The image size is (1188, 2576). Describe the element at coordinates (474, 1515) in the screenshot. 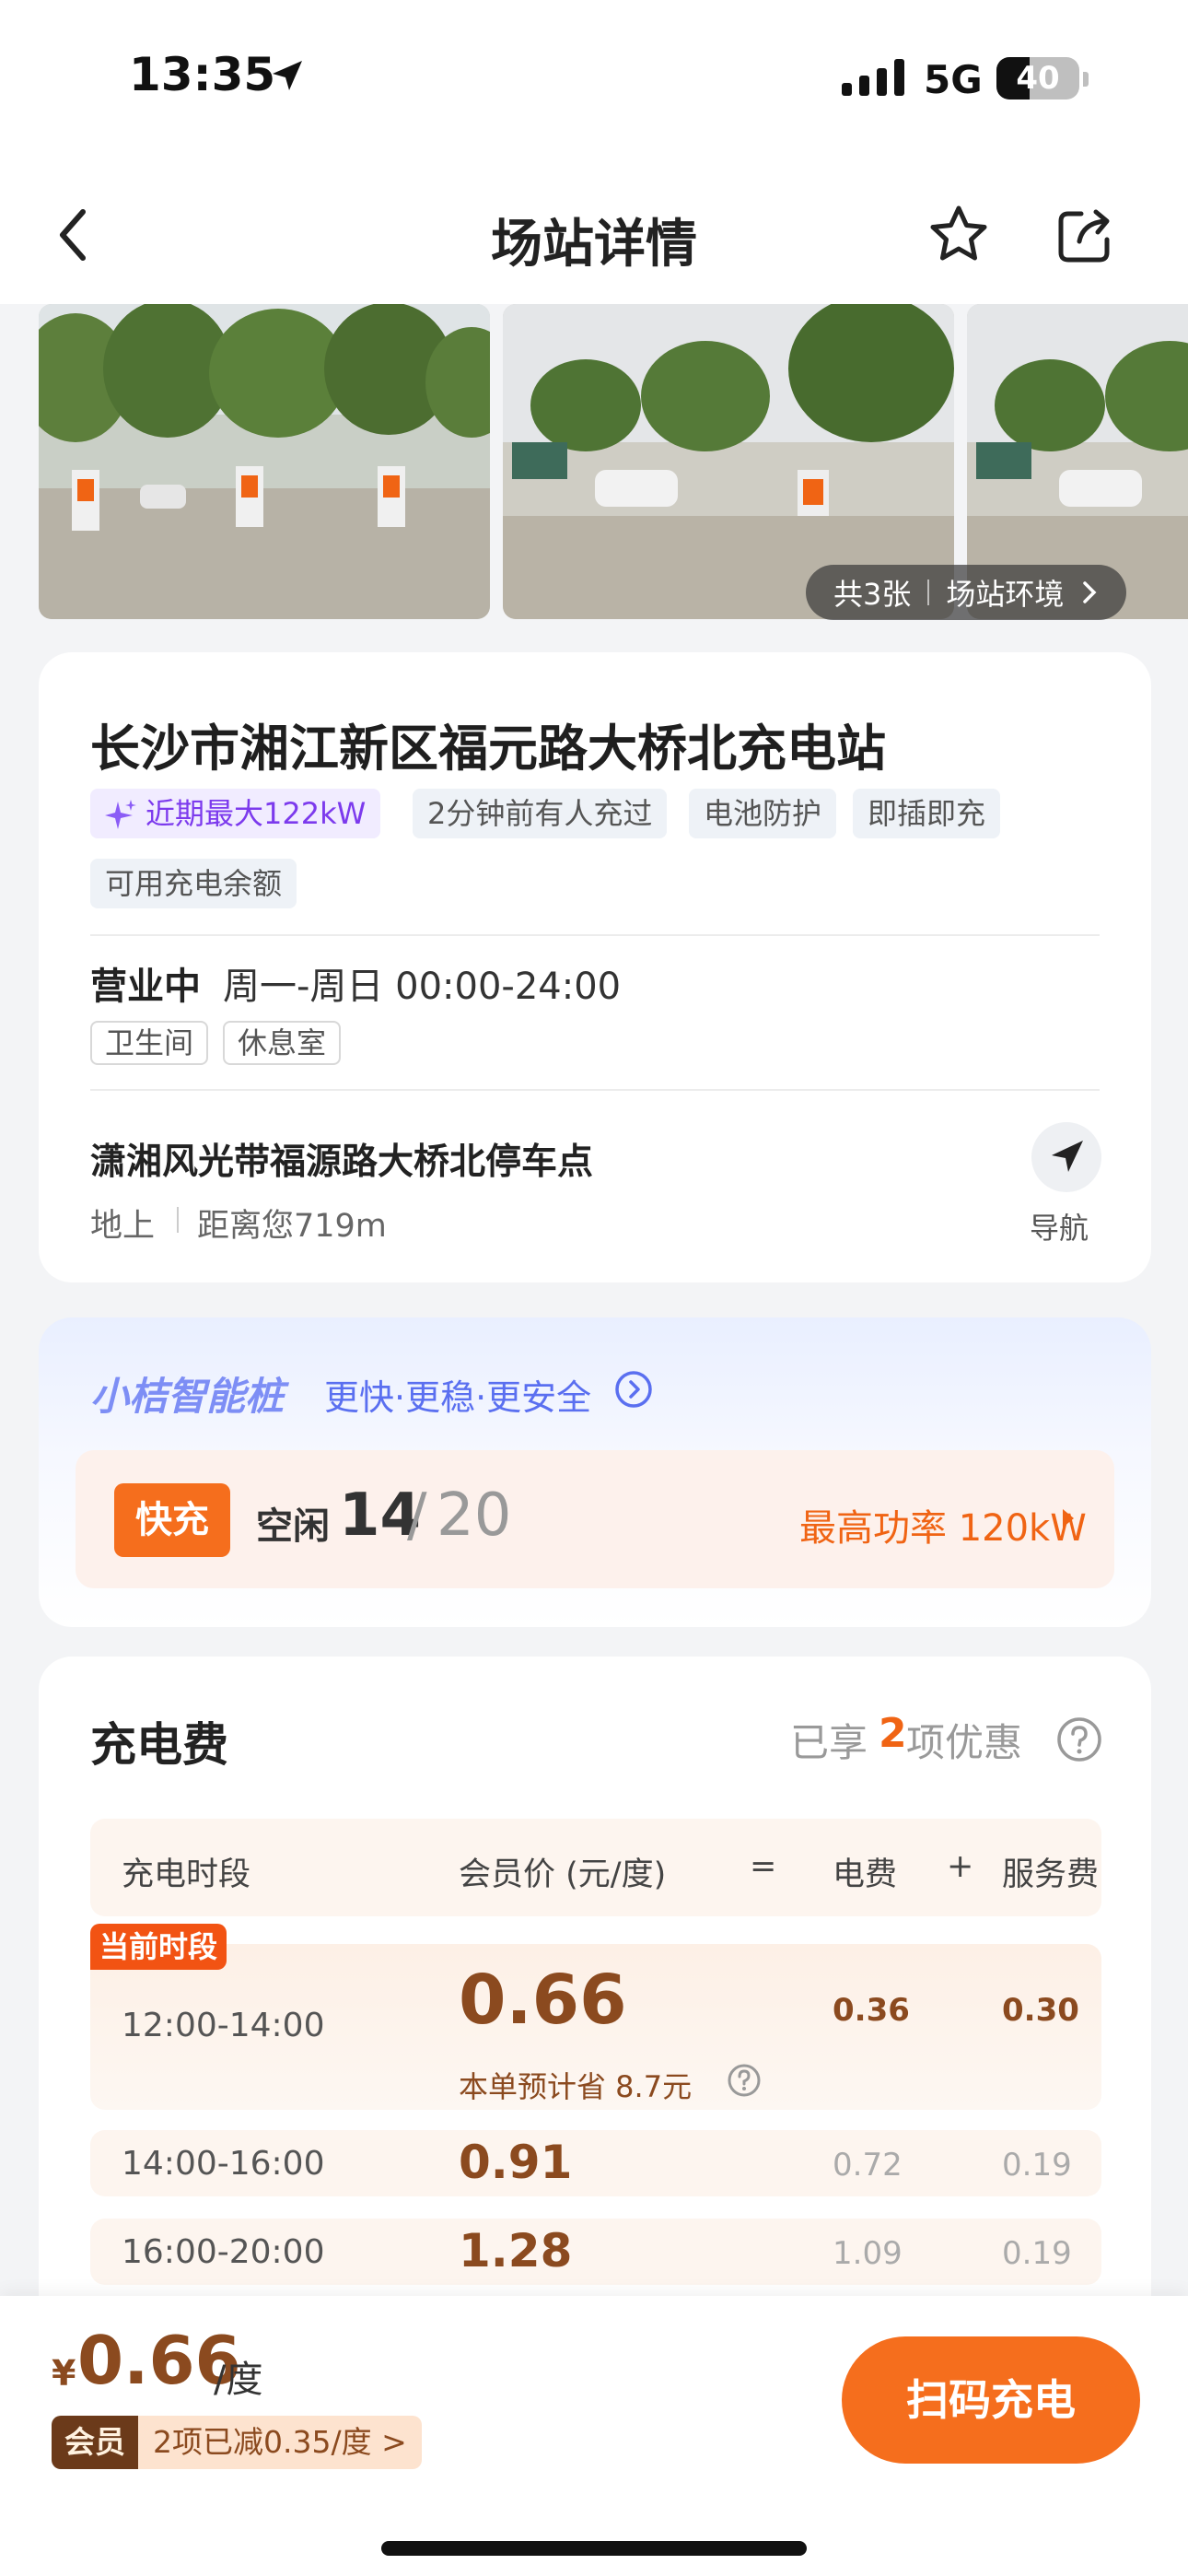

I see `total-count: 20` at that location.